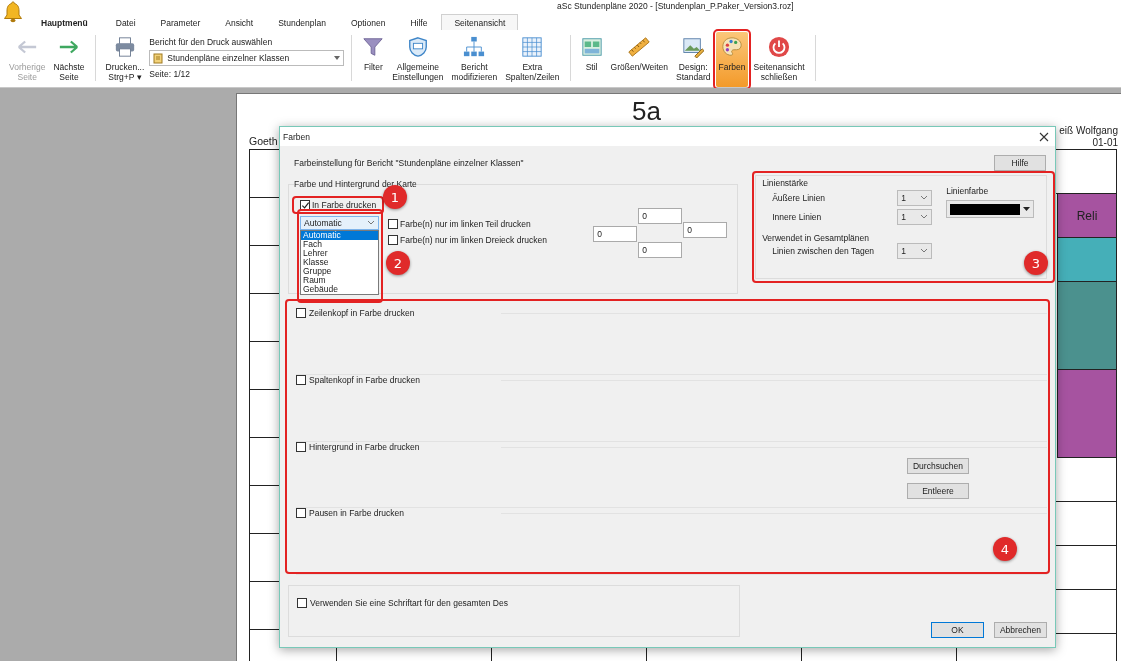 The width and height of the screenshot is (1121, 661). I want to click on dialog-button: Abbrechen, so click(1020, 630).